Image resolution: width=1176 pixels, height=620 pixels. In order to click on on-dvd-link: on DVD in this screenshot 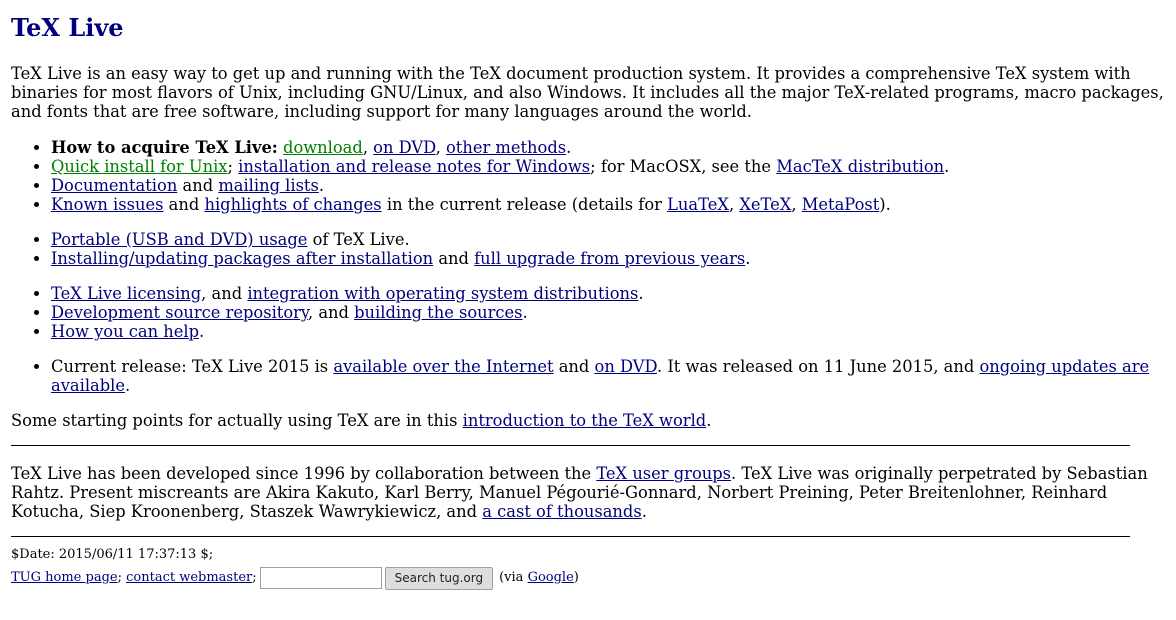, I will do `click(404, 147)`.